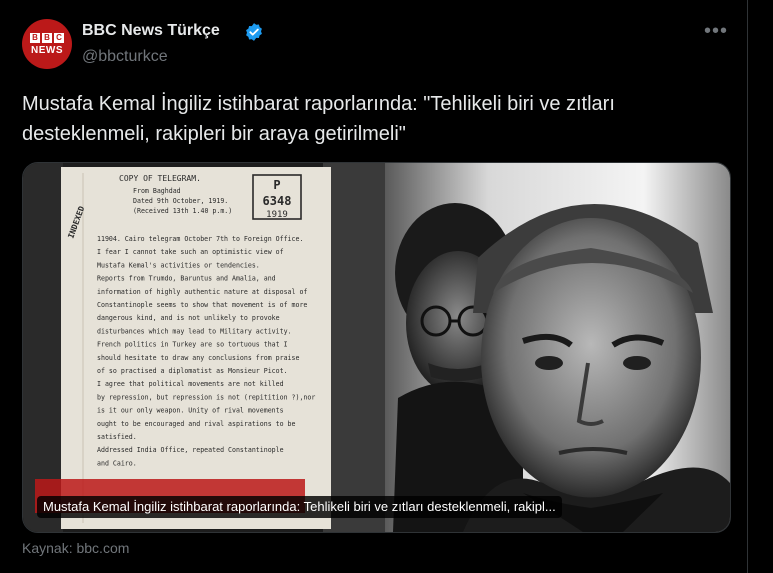 This screenshot has width=773, height=573. What do you see at coordinates (151, 31) in the screenshot?
I see `display-name: BBC News Türkçe` at bounding box center [151, 31].